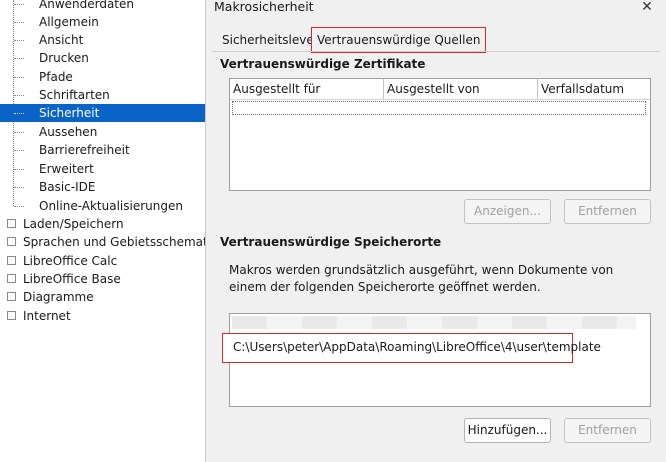 The width and height of the screenshot is (666, 462). I want to click on remove-certificate-button: Entfernen, so click(607, 211).